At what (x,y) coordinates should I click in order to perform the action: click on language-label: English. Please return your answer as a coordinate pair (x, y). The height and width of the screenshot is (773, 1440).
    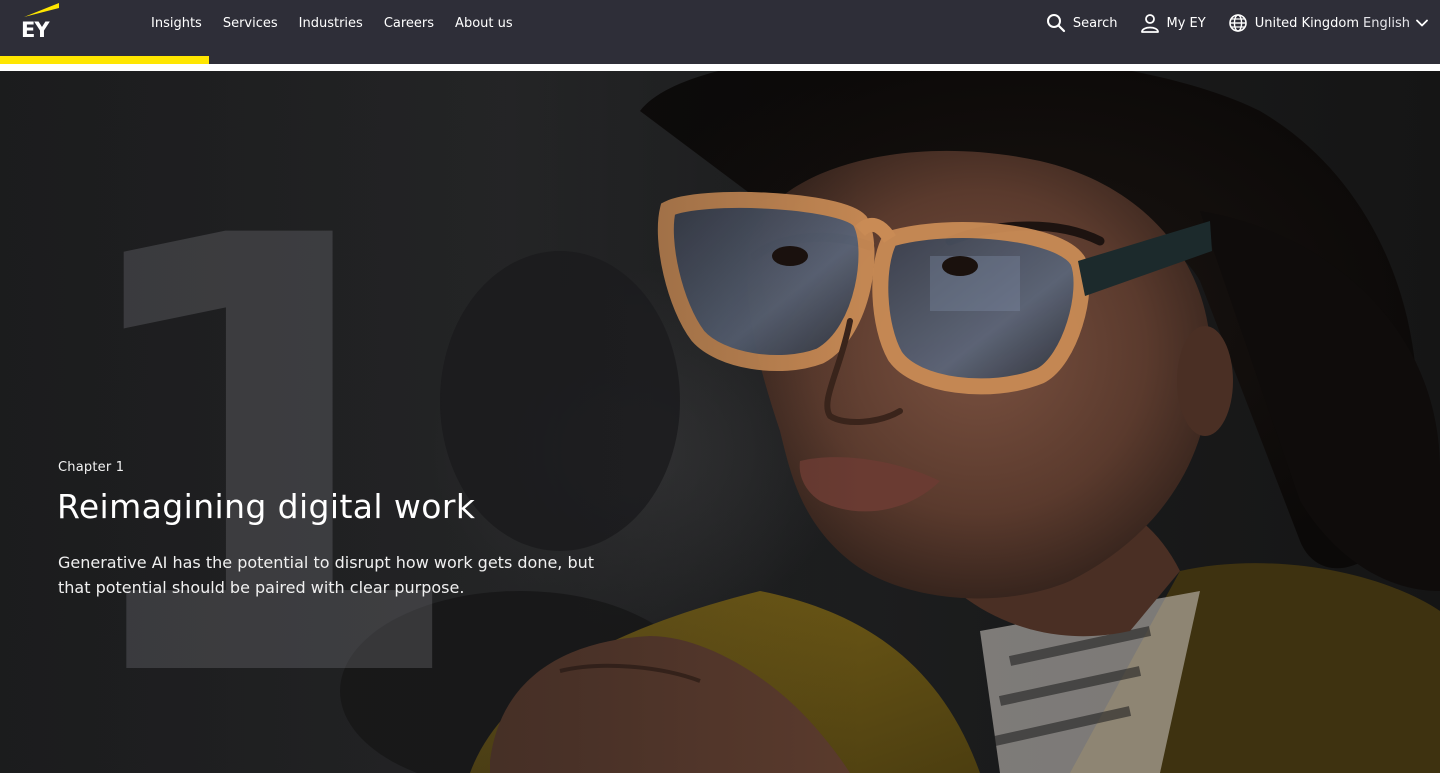
    Looking at the image, I should click on (1386, 23).